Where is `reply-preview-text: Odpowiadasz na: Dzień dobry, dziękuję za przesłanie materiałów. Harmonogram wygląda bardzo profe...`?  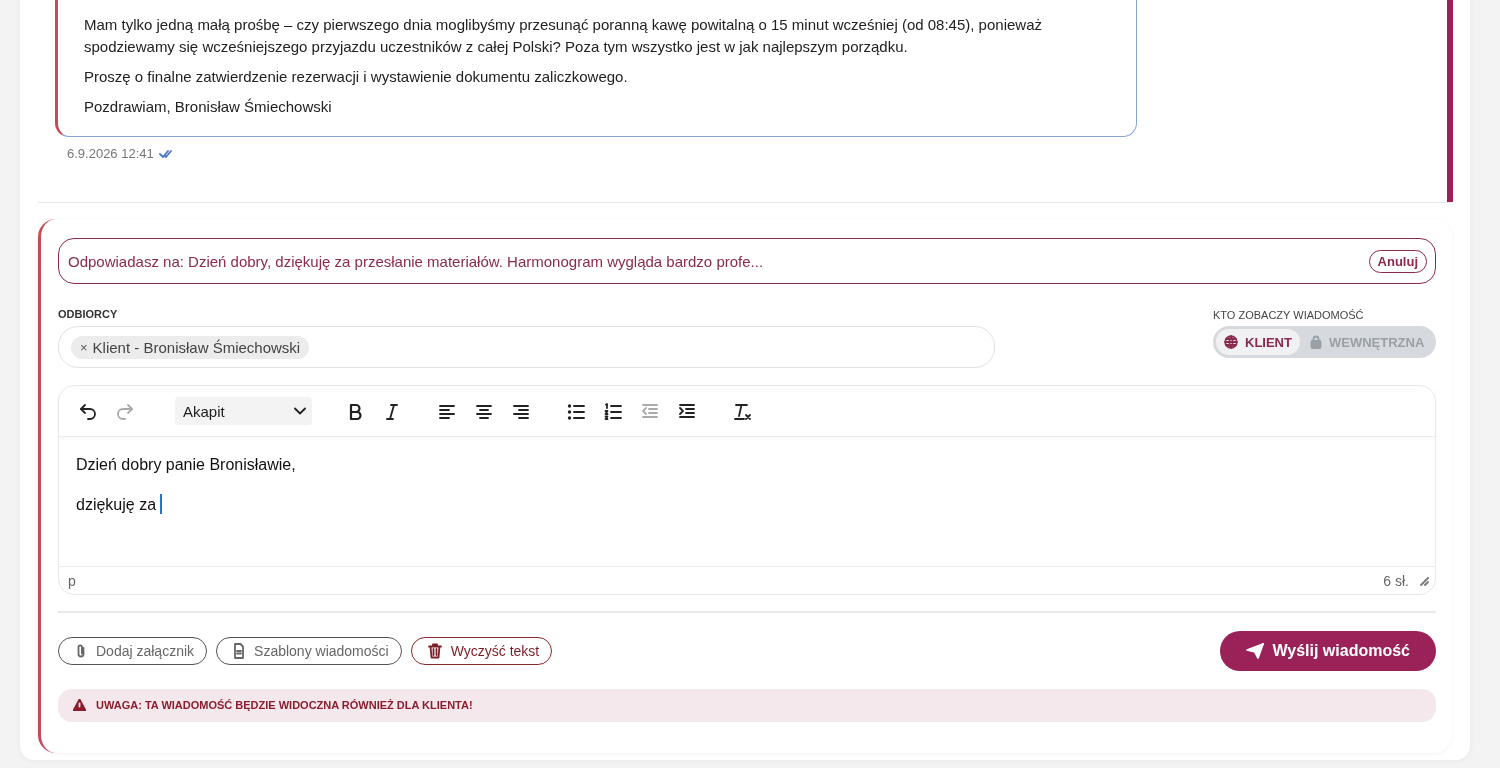
reply-preview-text: Odpowiadasz na: Dzień dobry, dziękuję za przesłanie materiałów. Harmonogram wygląda bardzo profe... is located at coordinates (416, 261).